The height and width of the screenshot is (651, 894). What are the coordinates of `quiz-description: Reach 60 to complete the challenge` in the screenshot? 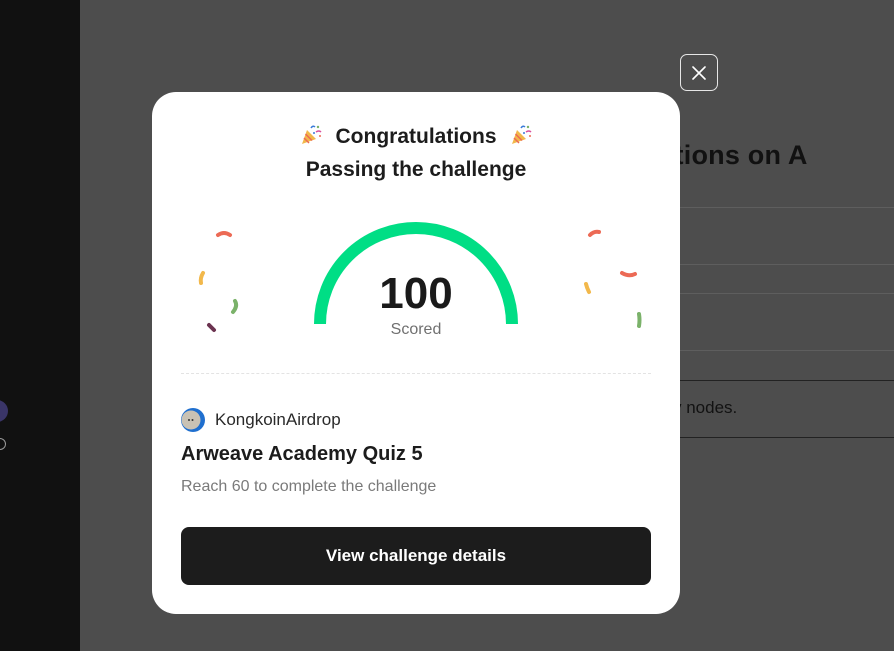 It's located at (309, 486).